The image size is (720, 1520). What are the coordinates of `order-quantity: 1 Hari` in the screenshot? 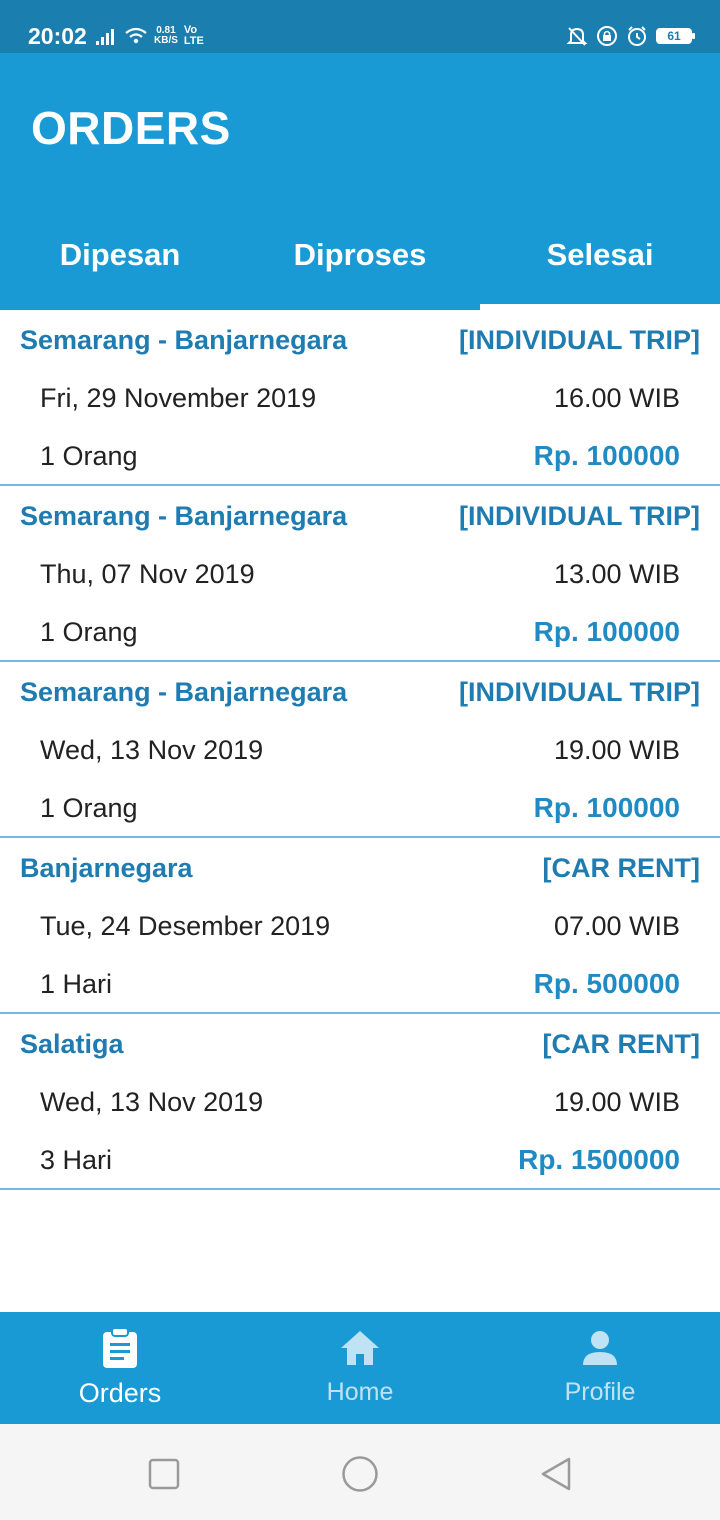 It's located at (76, 983).